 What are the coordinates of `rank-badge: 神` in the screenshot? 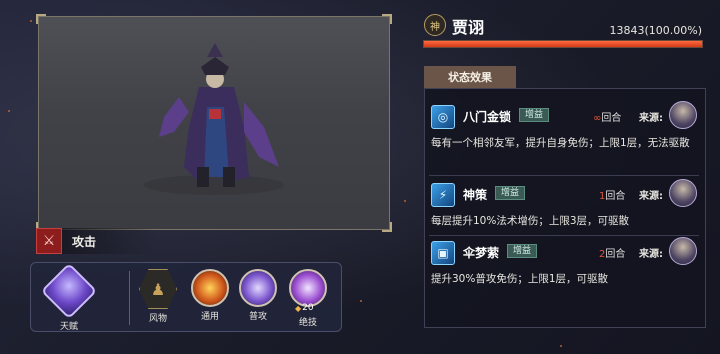 It's located at (435, 25).